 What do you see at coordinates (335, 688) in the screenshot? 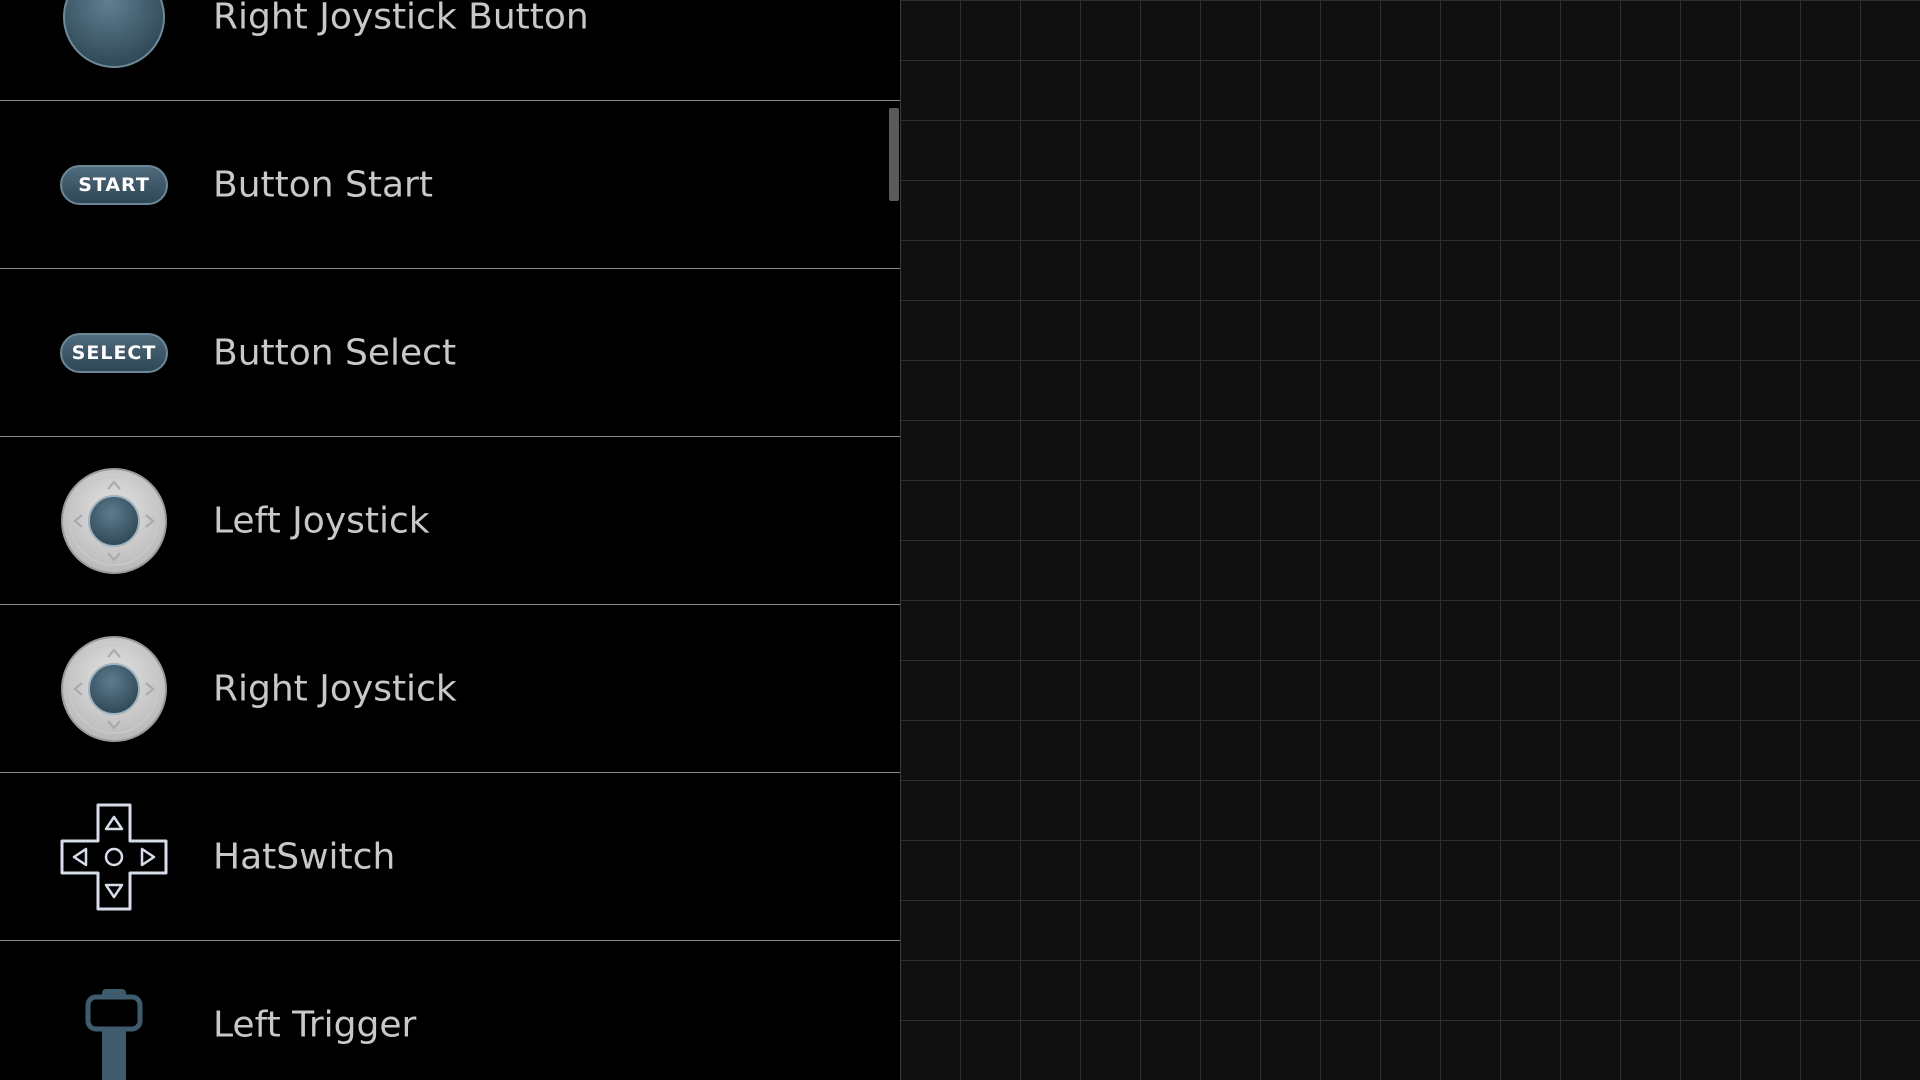
I see `control-label: Right Joystick` at bounding box center [335, 688].